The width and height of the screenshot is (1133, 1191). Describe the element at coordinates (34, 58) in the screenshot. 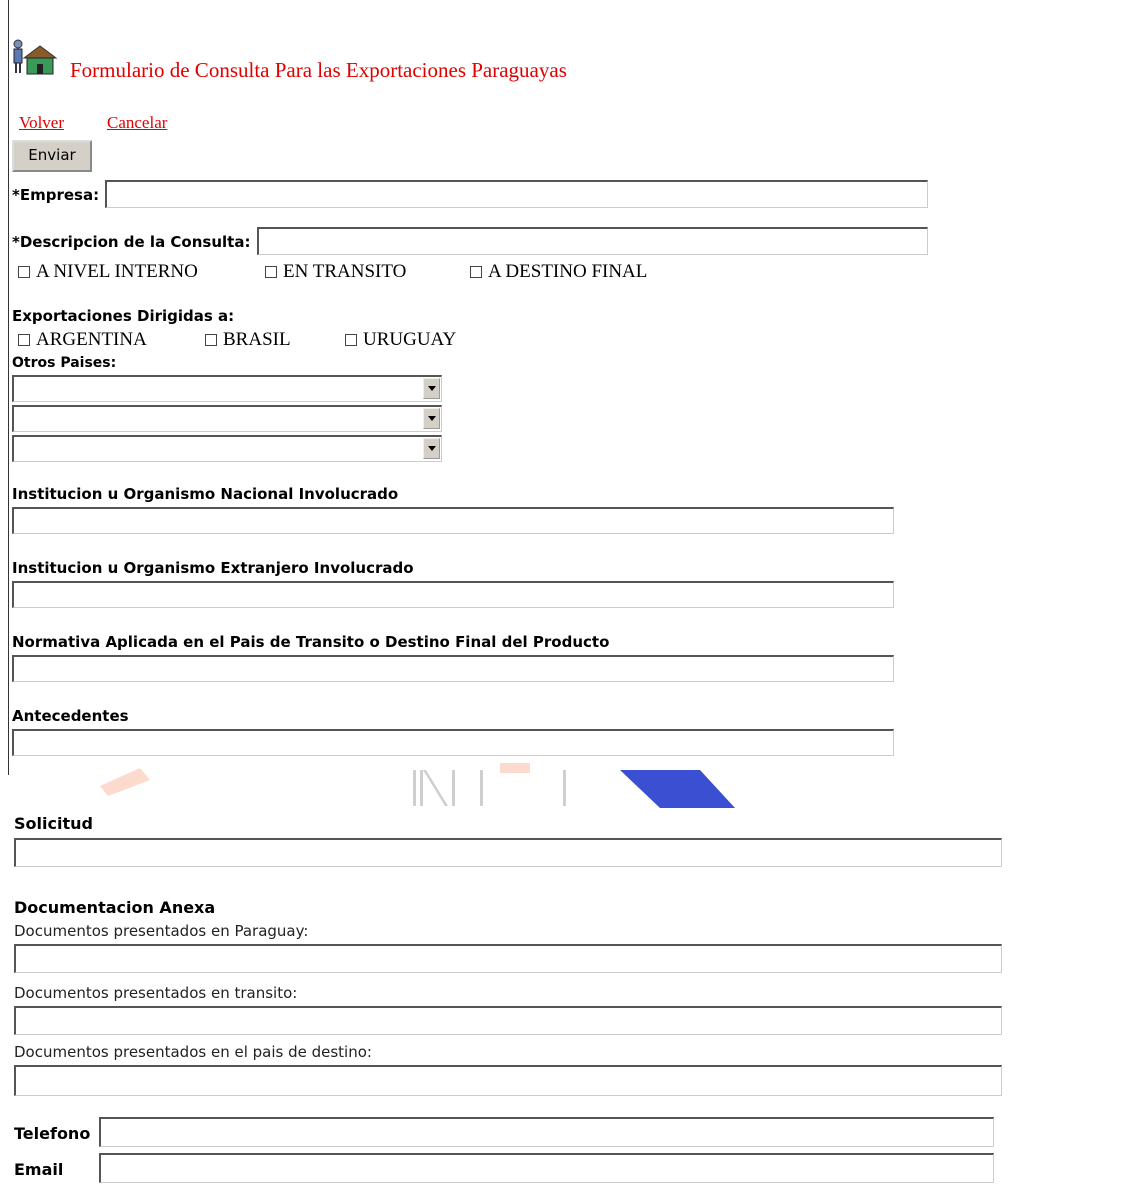

I see `person-house-icon` at that location.